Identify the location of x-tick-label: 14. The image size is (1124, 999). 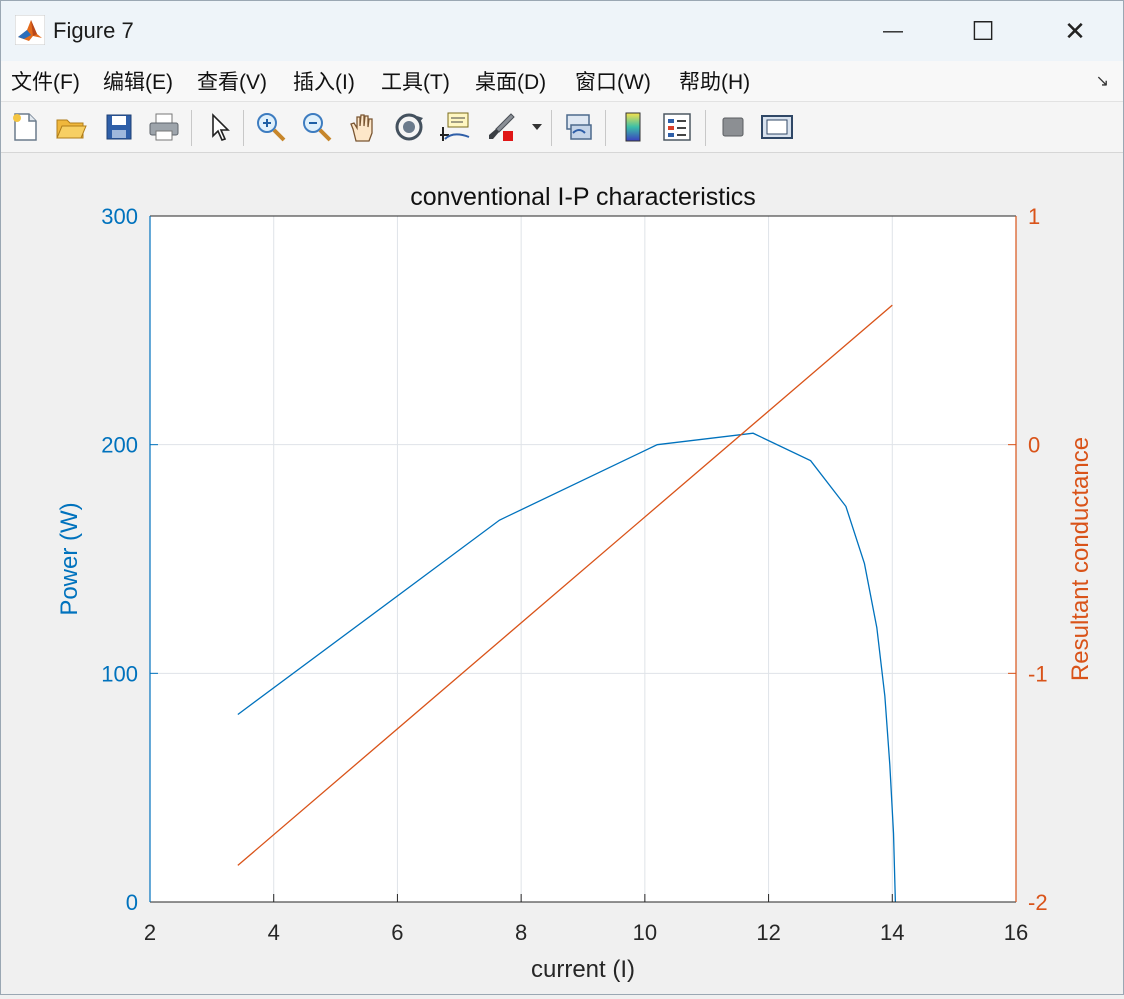
(892, 932).